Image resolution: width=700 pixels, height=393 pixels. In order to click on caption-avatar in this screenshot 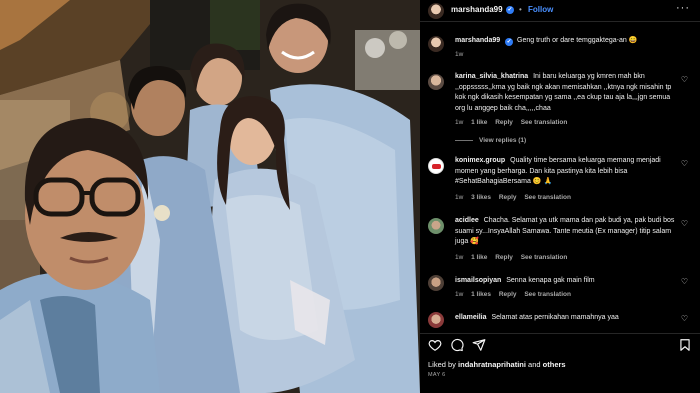, I will do `click(436, 44)`.